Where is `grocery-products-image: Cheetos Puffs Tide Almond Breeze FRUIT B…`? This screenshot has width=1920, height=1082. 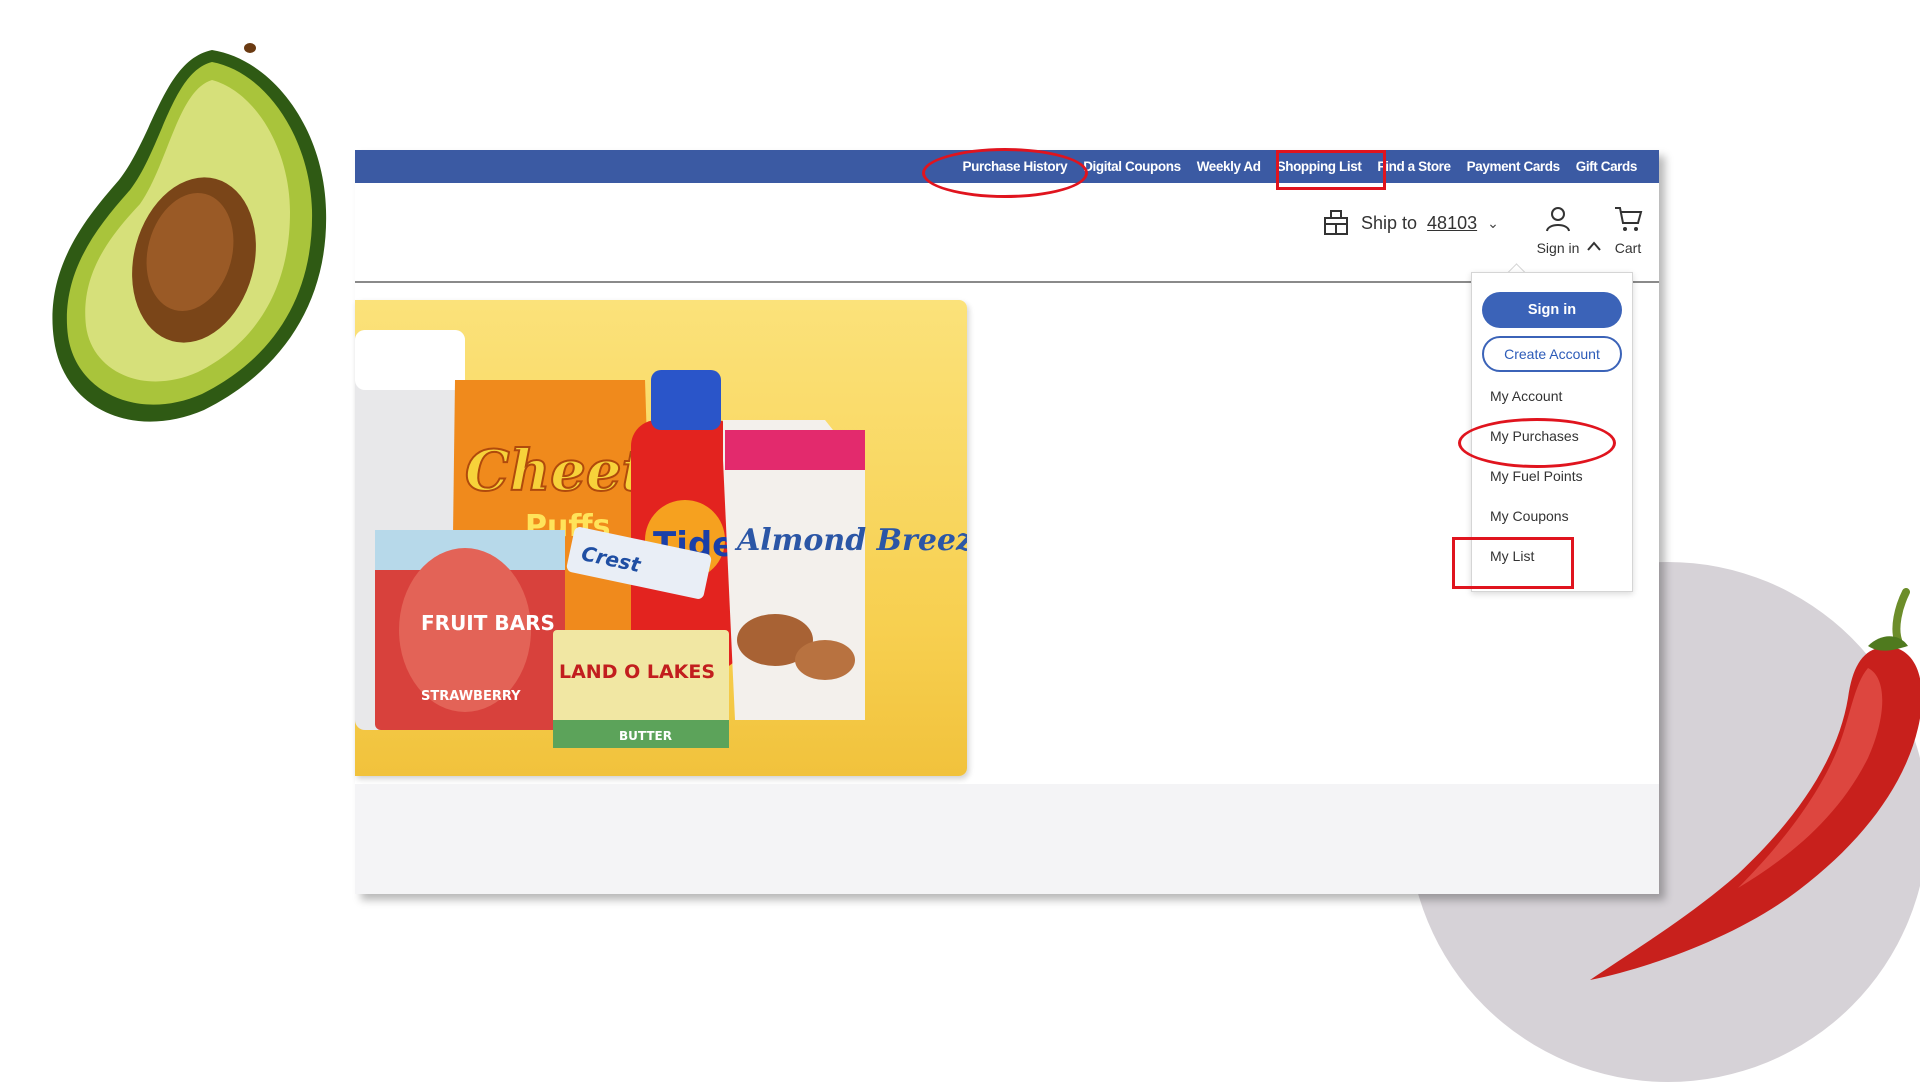 grocery-products-image: Cheetos Puffs Tide Almond Breeze FRUIT B… is located at coordinates (661, 539).